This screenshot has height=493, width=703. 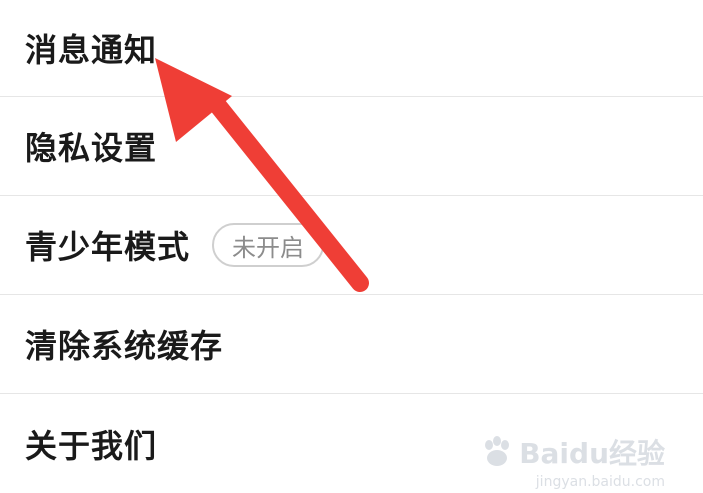 I want to click on settings-item-label: 清除系统缓存, so click(x=124, y=346).